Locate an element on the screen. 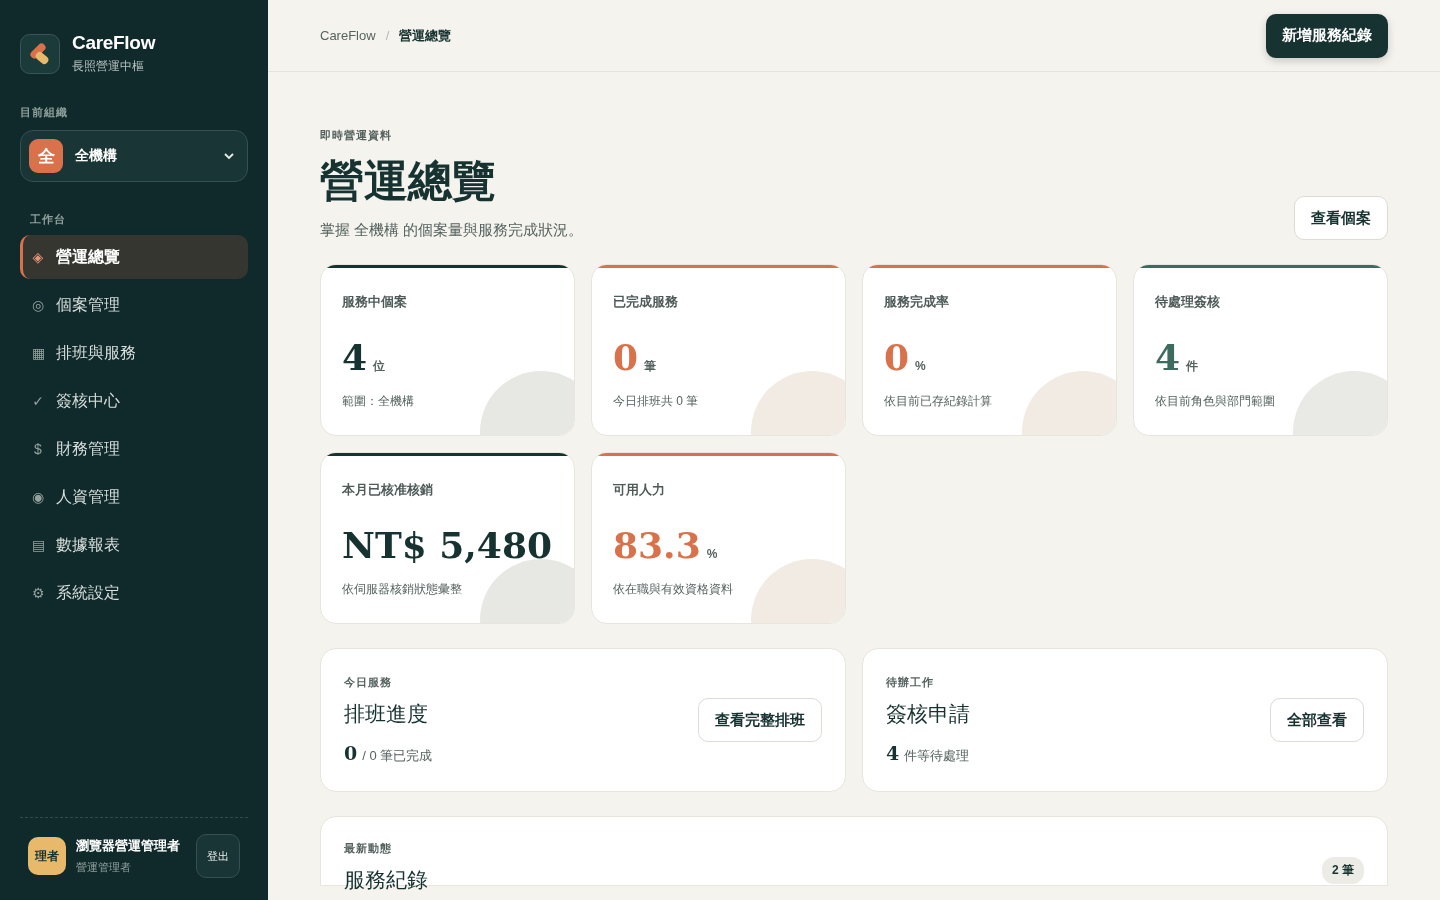  nav-item: ◎ 個案管理 is located at coordinates (134, 305).